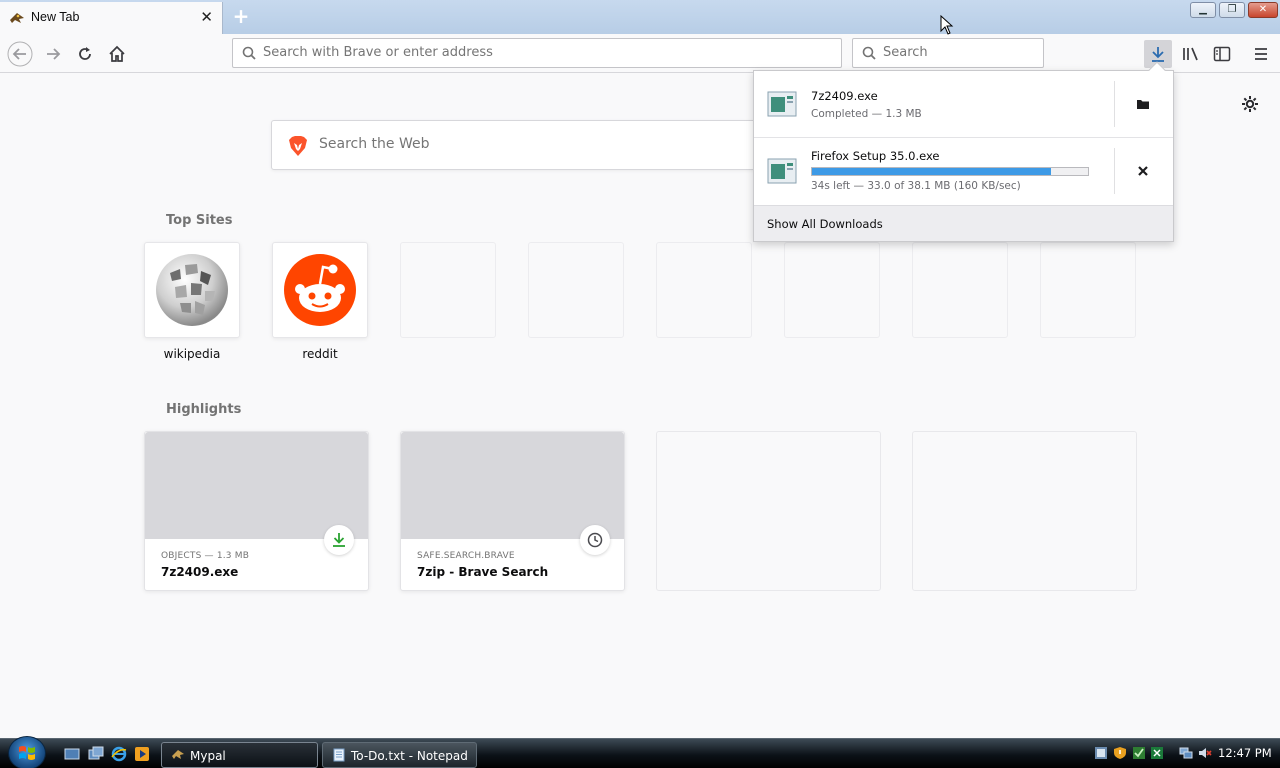  Describe the element at coordinates (947, 25) in the screenshot. I see `mouse-cursor-icon` at that location.